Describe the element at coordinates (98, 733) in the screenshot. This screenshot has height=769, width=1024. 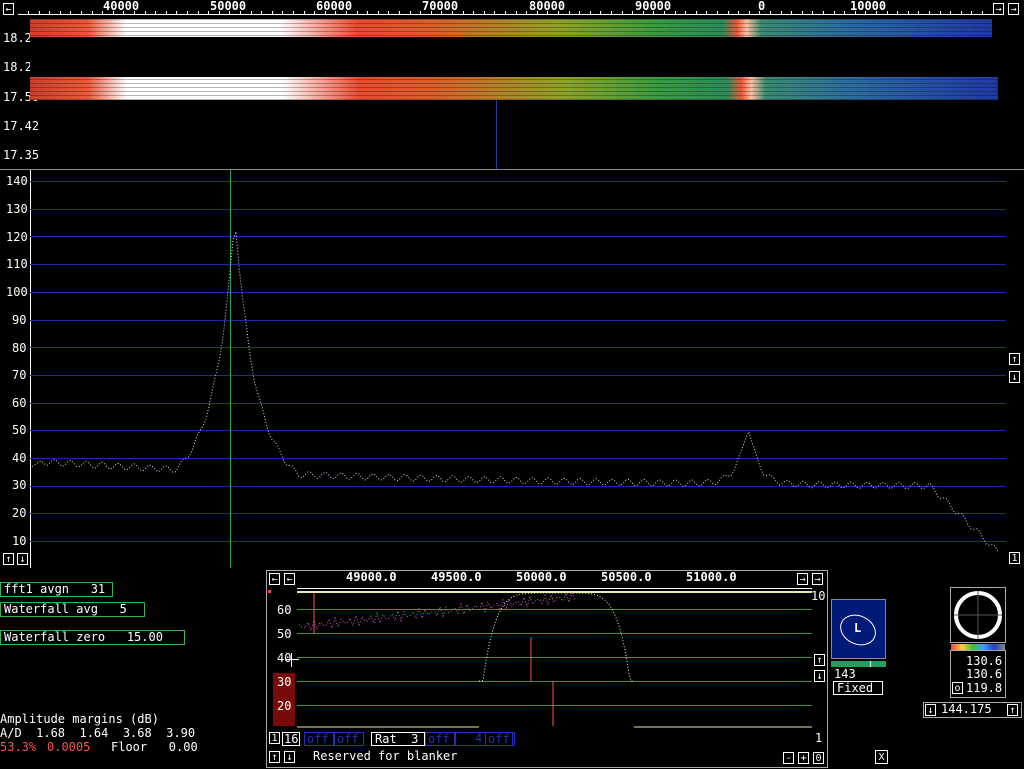
I see `ad-values: A/D 1.68 1.64 3.68 3.90` at that location.